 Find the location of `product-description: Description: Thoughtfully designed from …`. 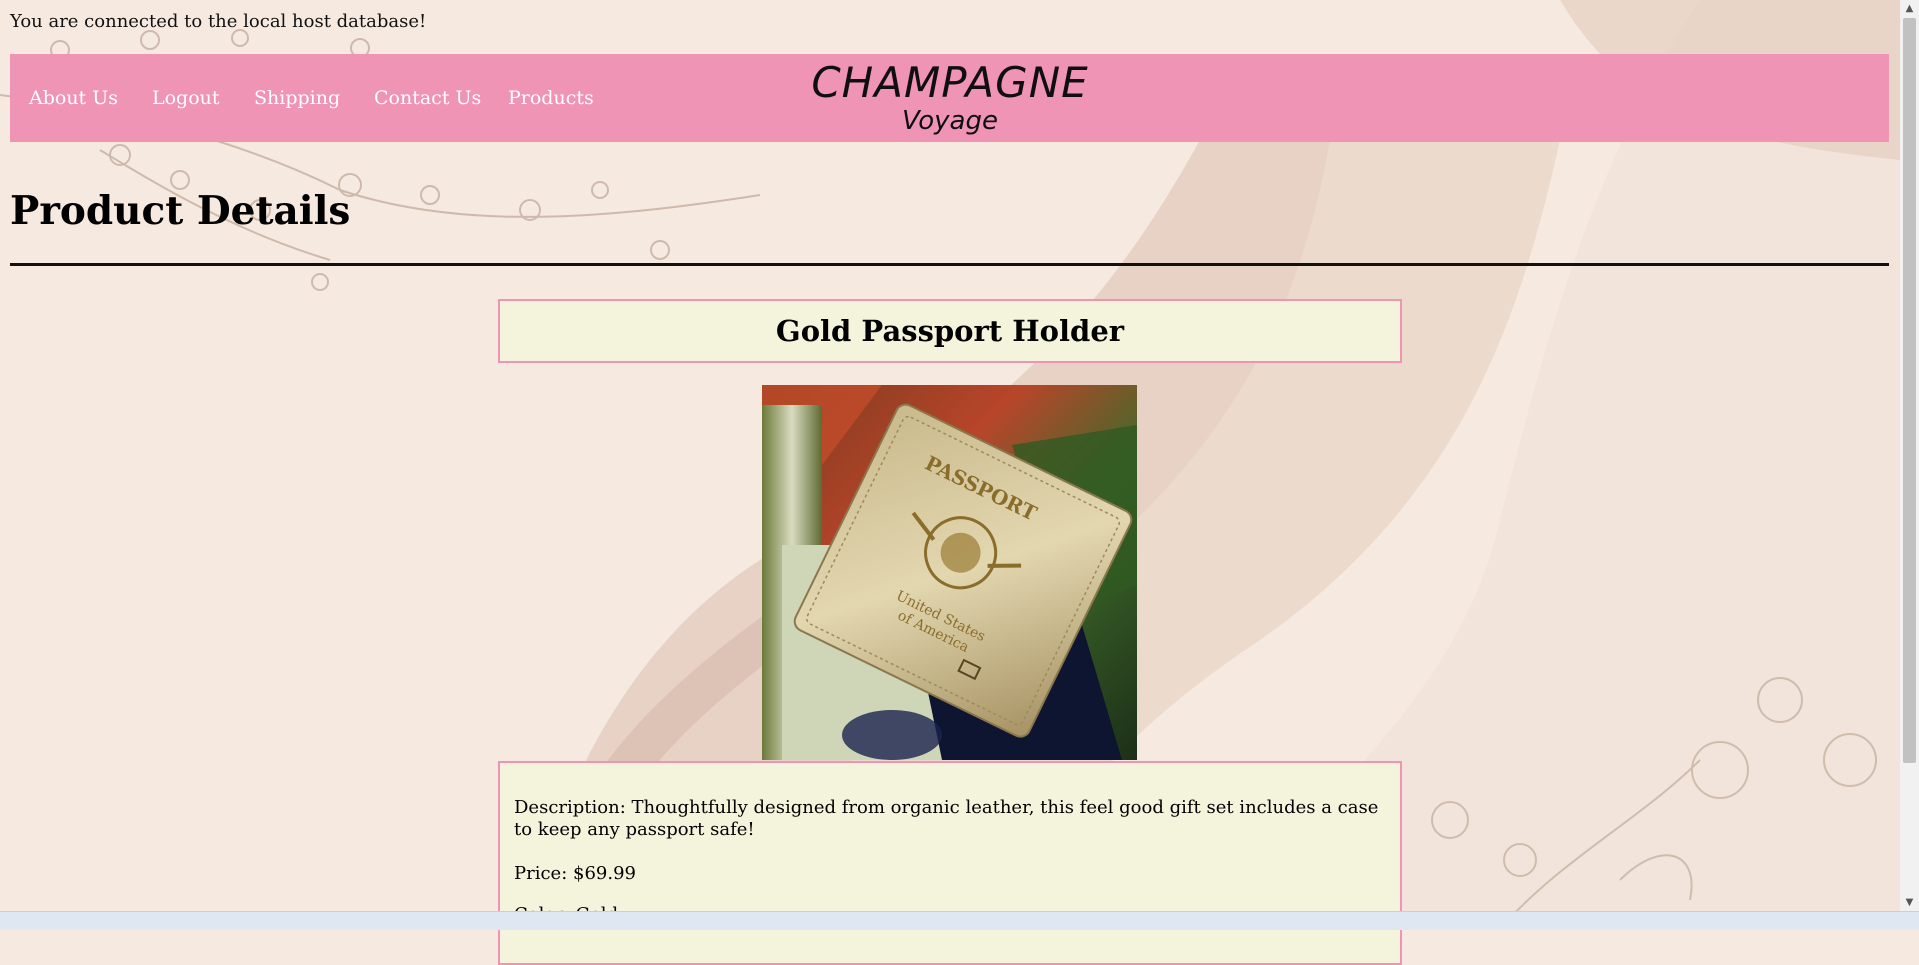

product-description: Description: Thoughtfully designed from … is located at coordinates (946, 818).